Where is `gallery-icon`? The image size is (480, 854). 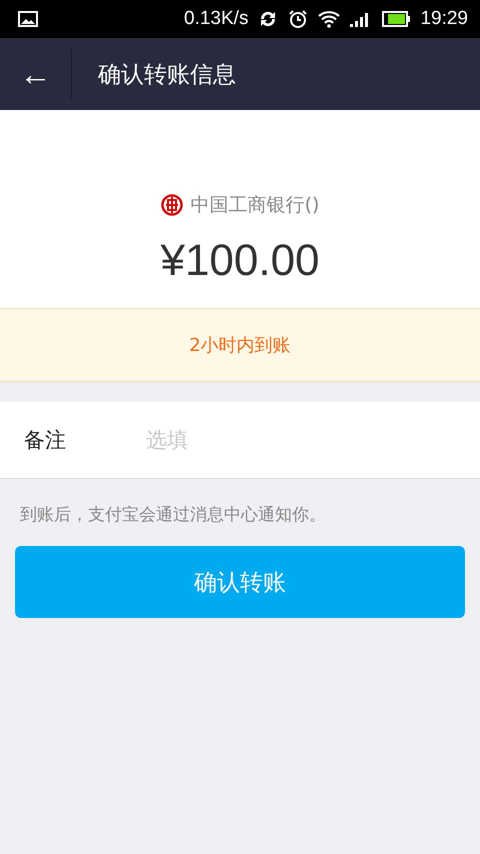 gallery-icon is located at coordinates (28, 19).